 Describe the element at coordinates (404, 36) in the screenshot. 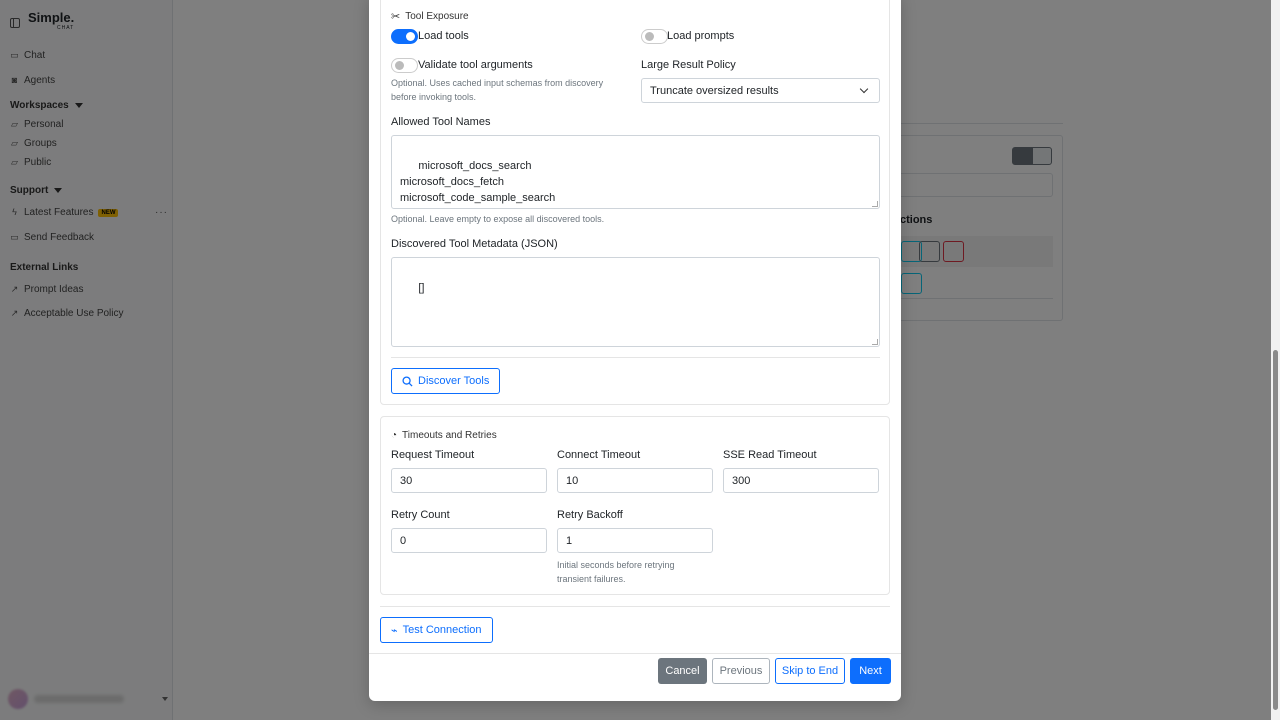

I see `load-tools-switch` at that location.